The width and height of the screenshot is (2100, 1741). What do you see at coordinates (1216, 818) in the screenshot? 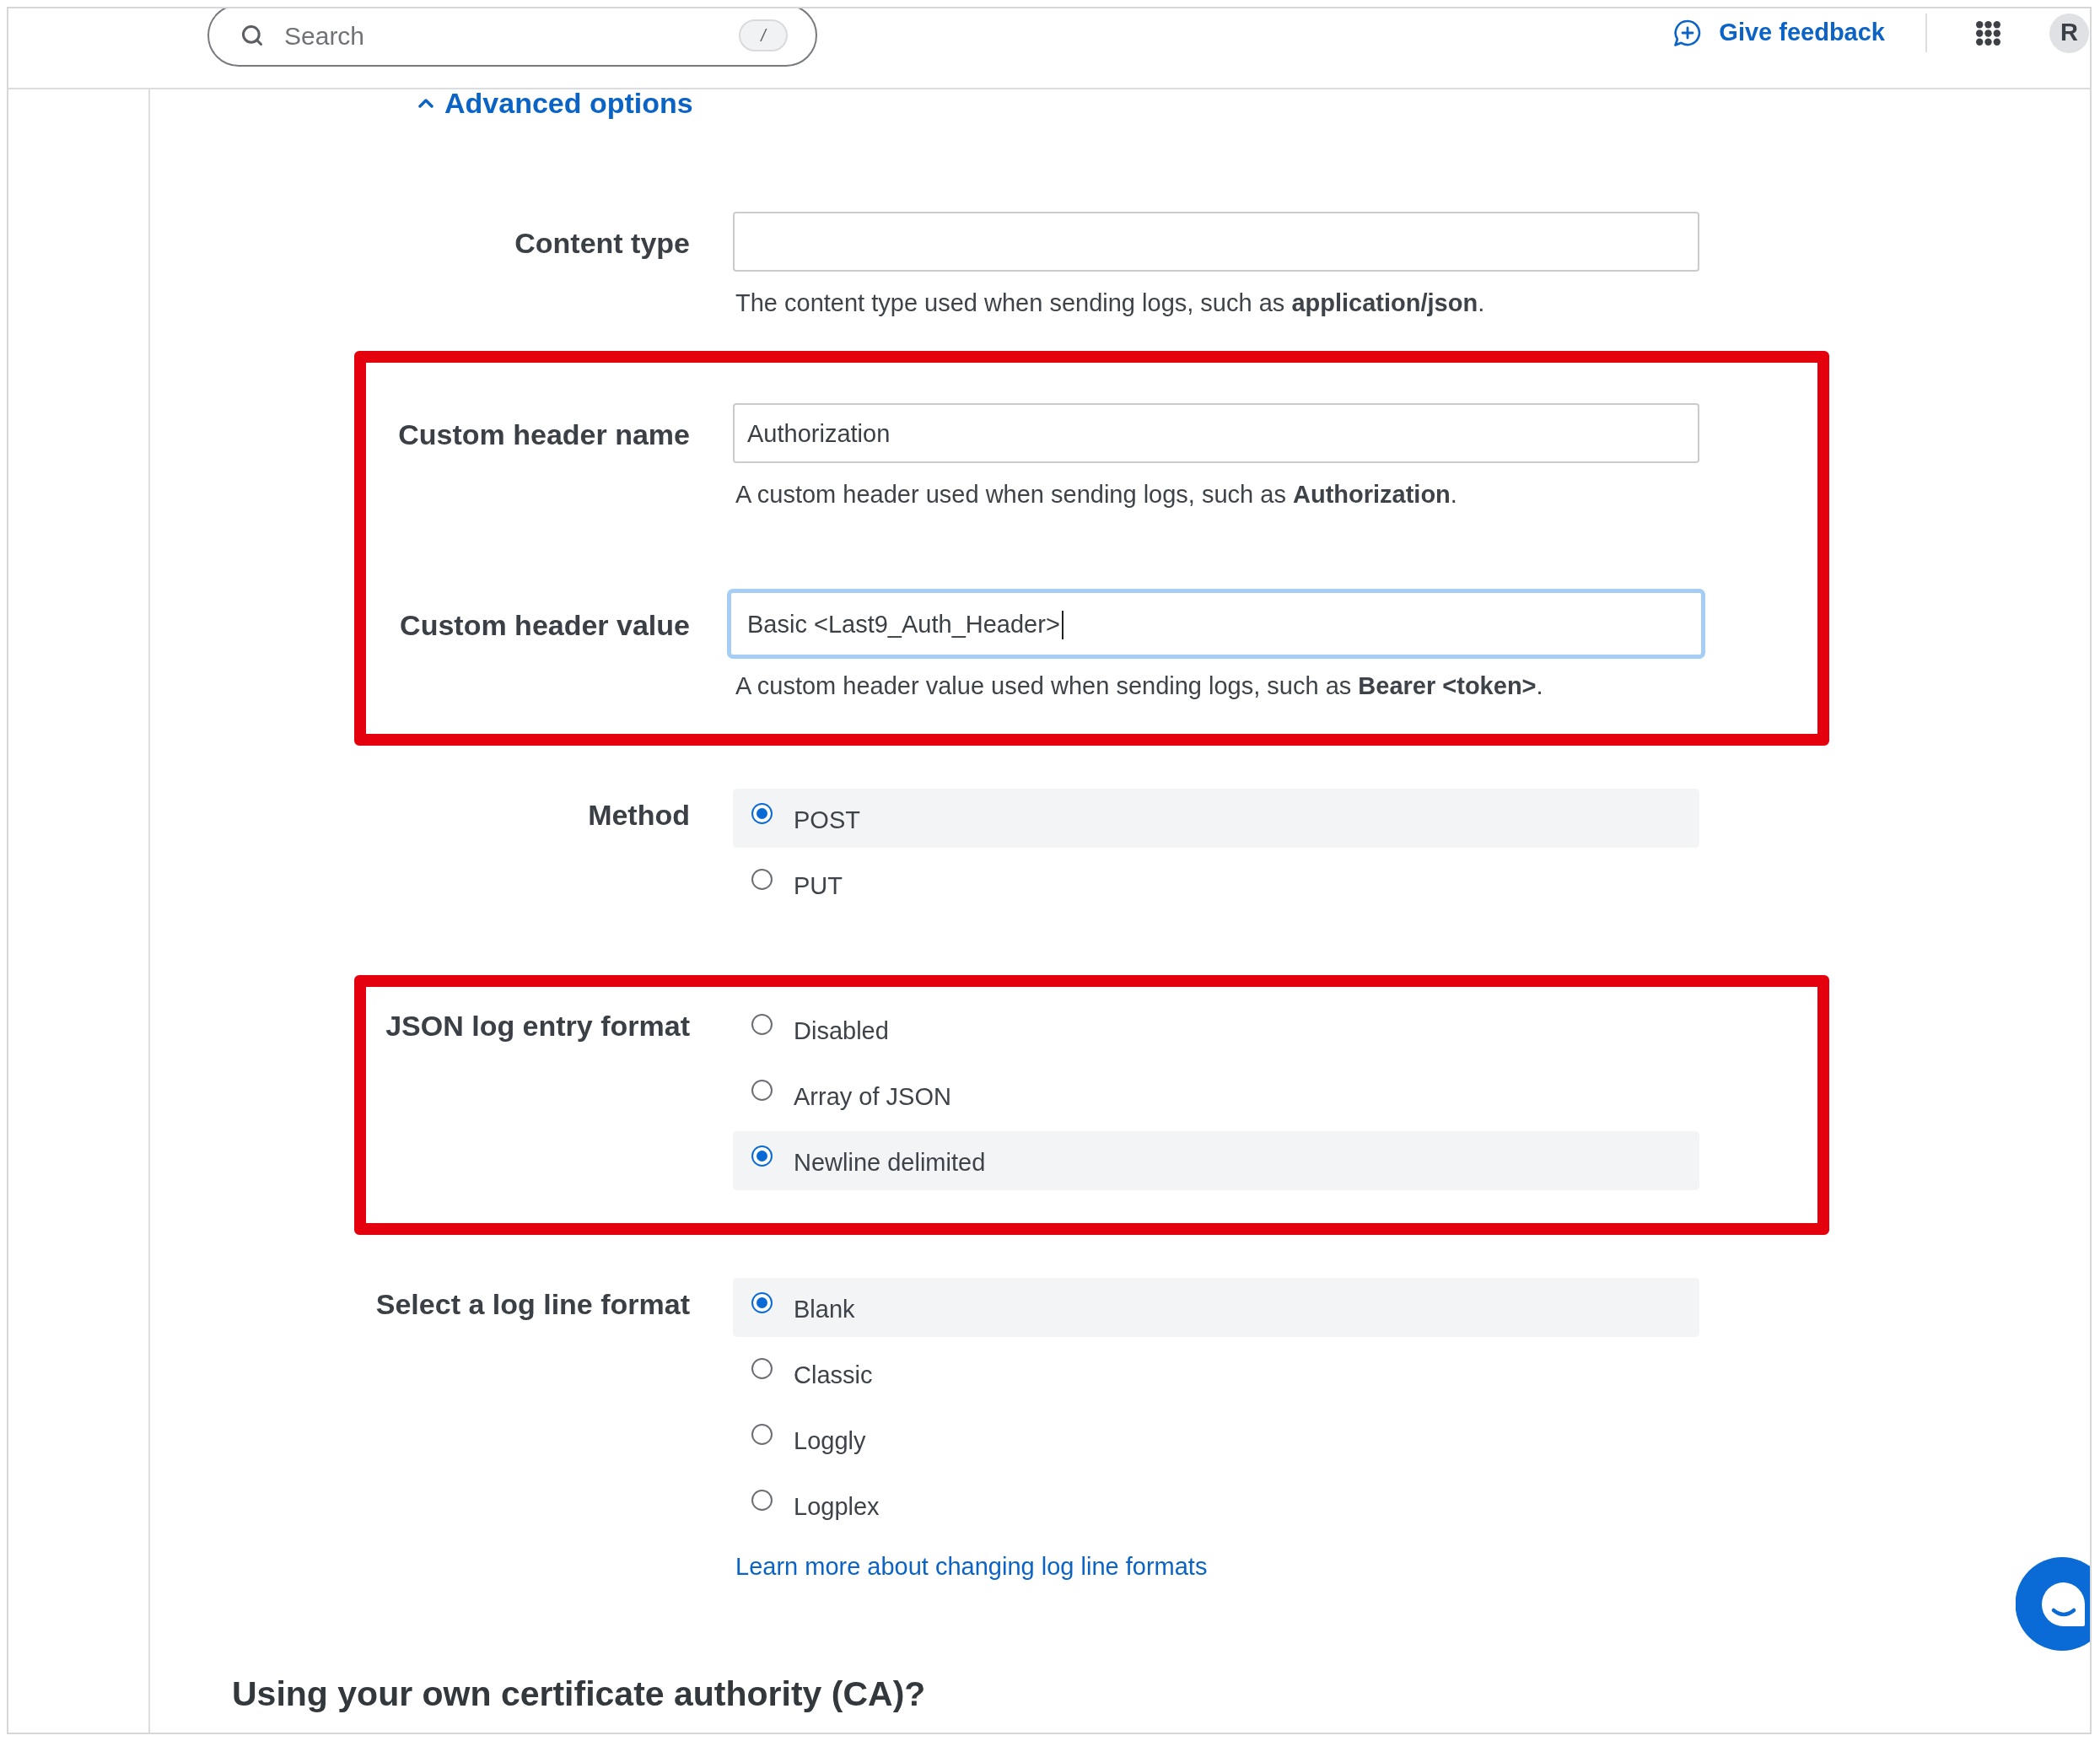
I see `radio-option: POST` at bounding box center [1216, 818].